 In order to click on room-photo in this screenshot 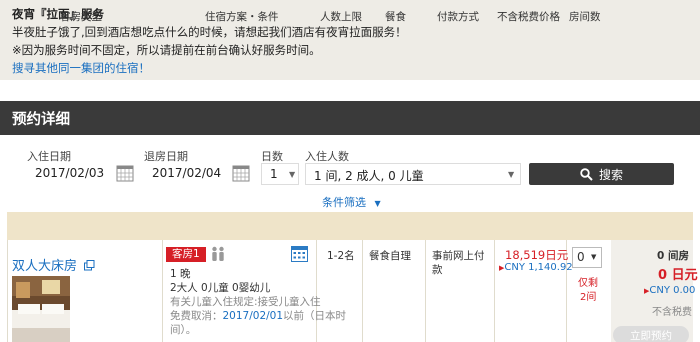, I will do `click(41, 309)`.